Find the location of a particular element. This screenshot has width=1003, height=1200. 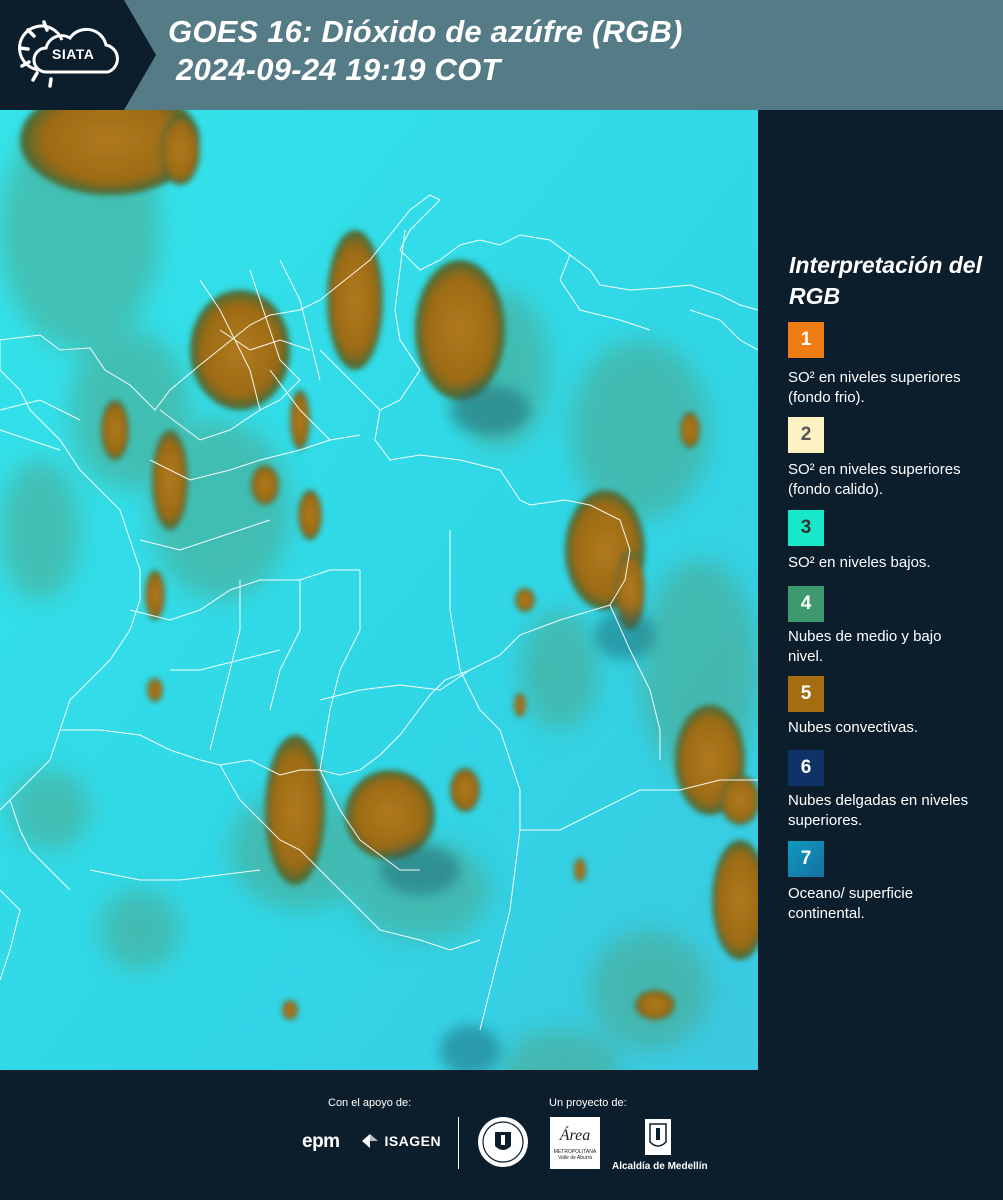

alcaldia-shield-icon is located at coordinates (658, 1137).